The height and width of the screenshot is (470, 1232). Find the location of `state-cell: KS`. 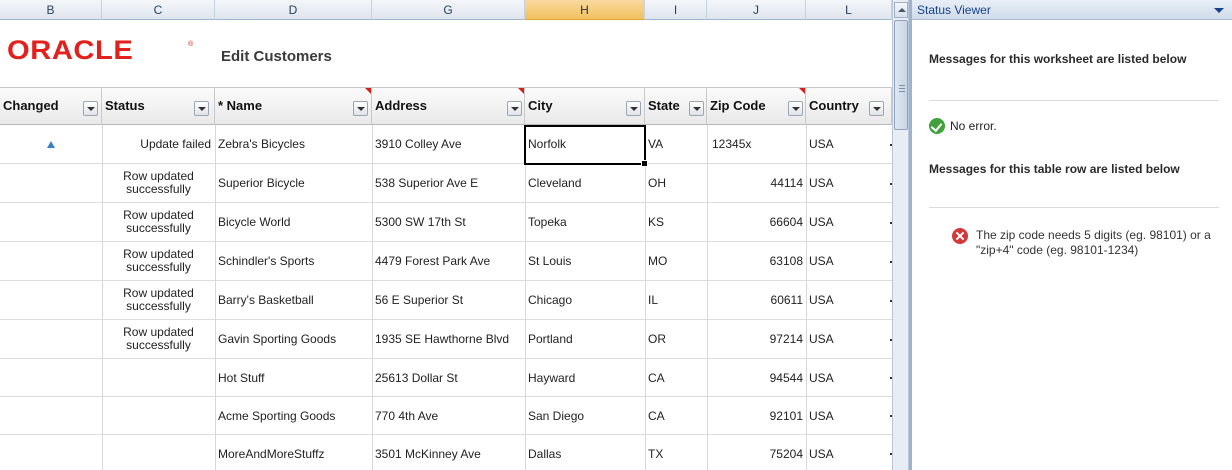

state-cell: KS is located at coordinates (676, 222).